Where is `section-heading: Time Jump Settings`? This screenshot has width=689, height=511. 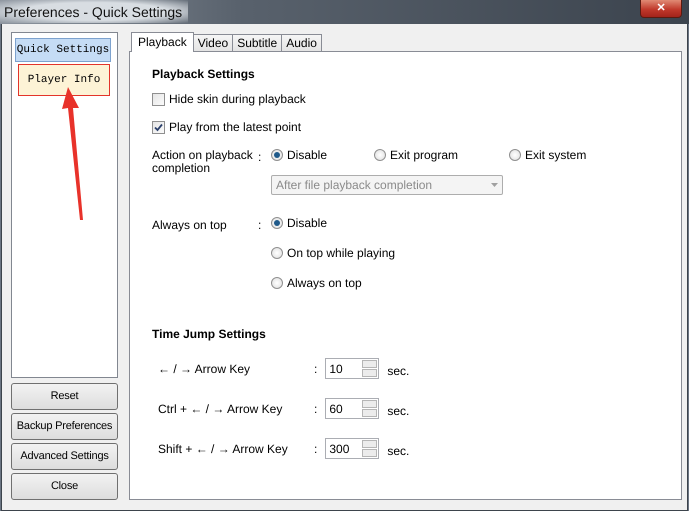 section-heading: Time Jump Settings is located at coordinates (209, 334).